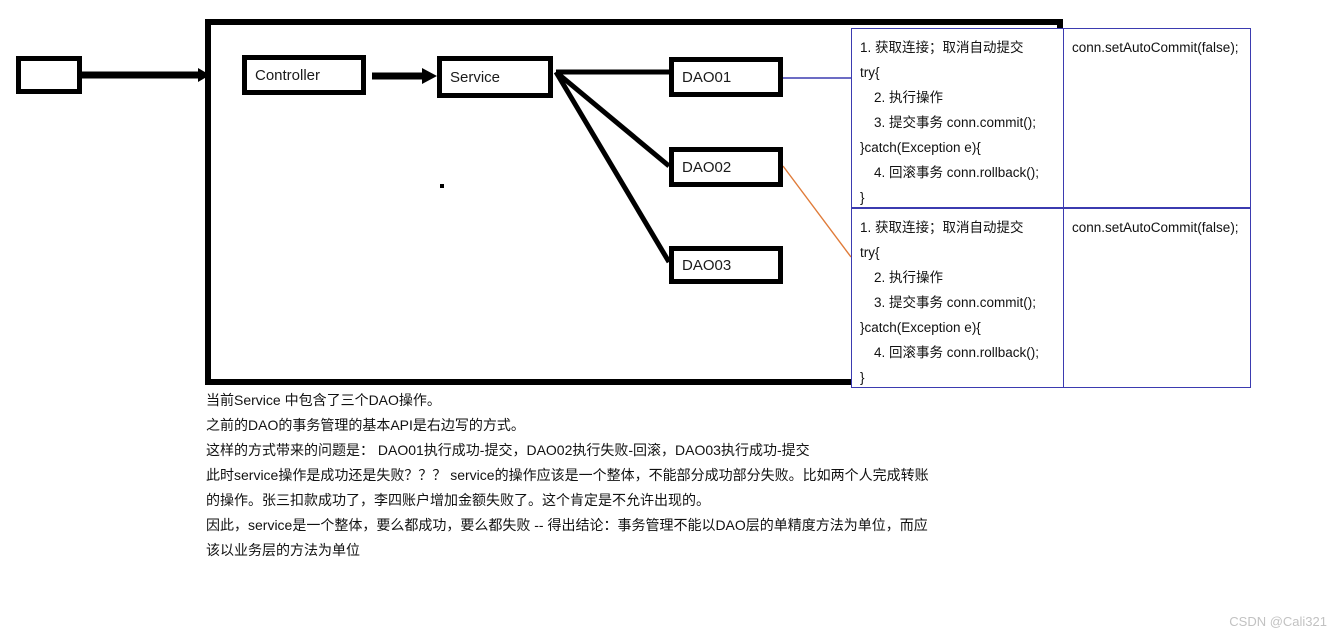 The height and width of the screenshot is (637, 1341). Describe the element at coordinates (475, 77) in the screenshot. I see `node-service-label: Service` at that location.